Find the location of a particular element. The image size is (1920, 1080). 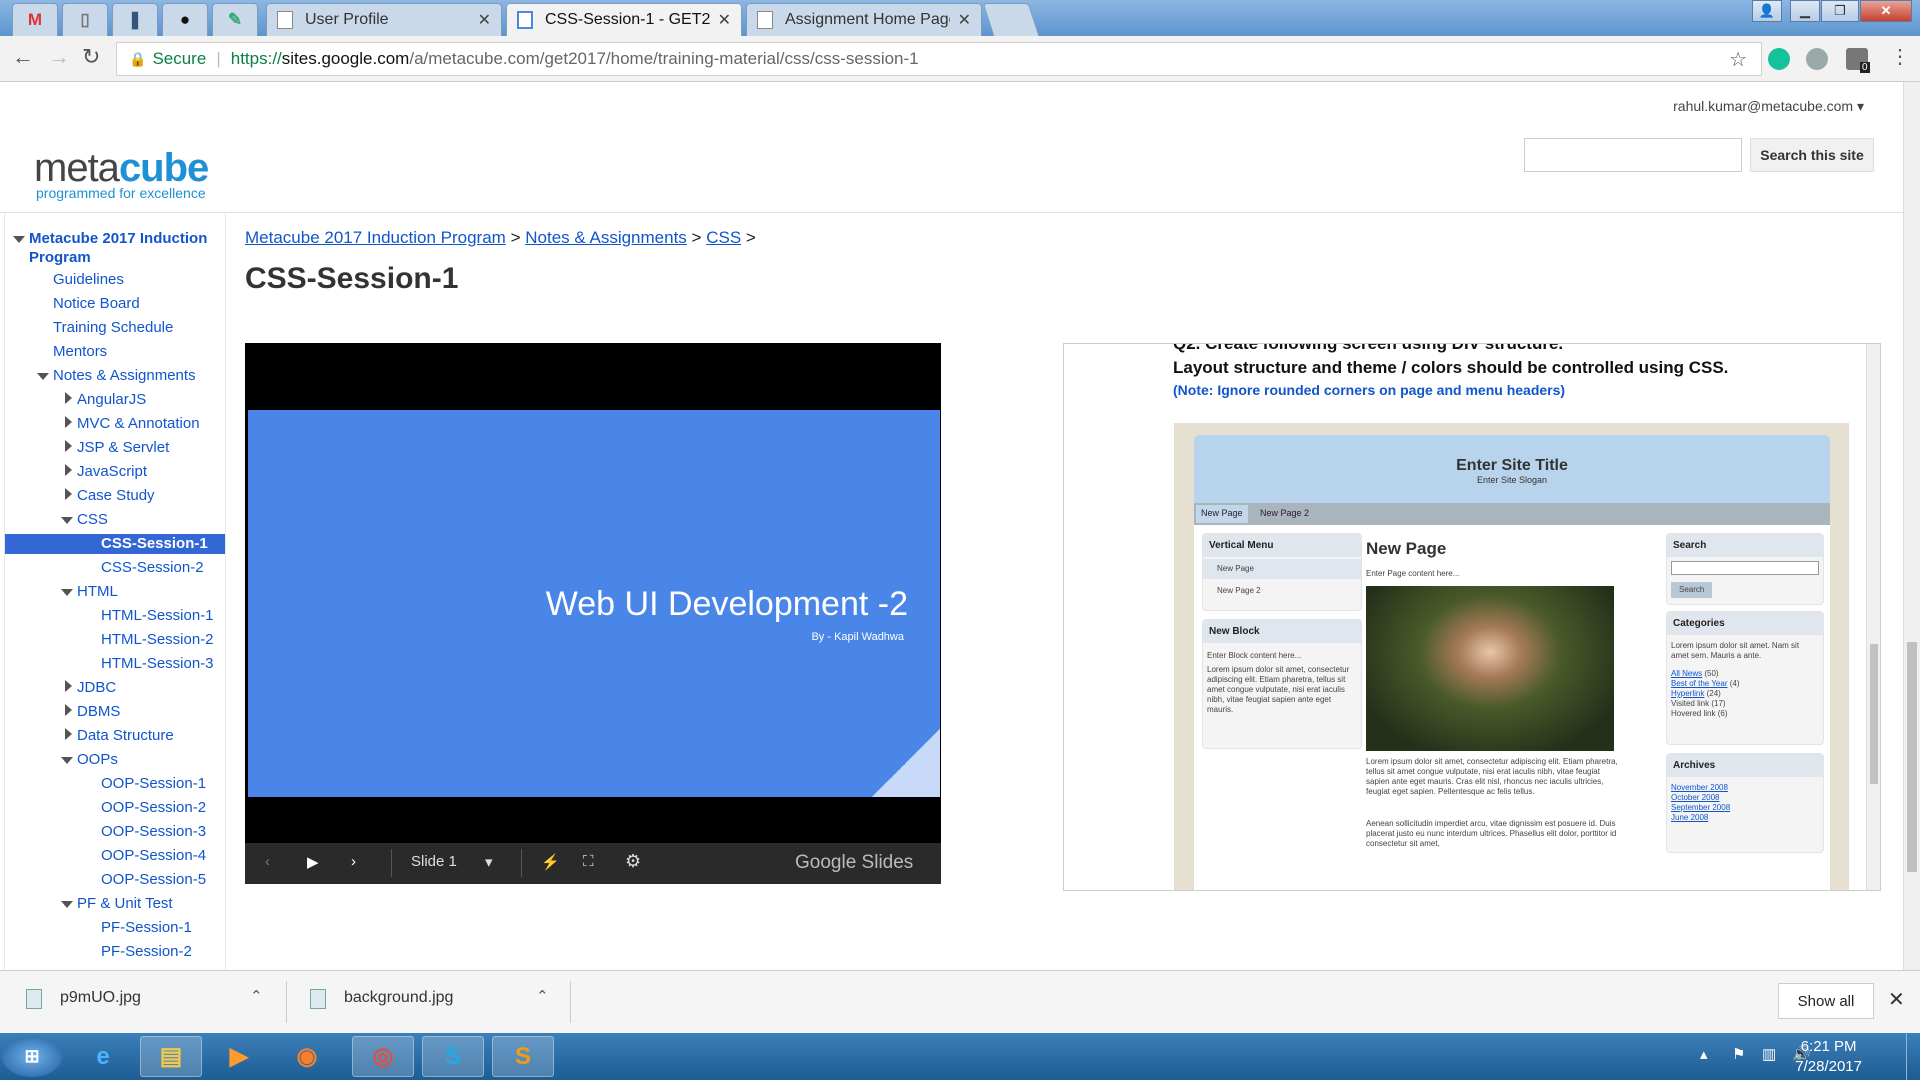

sidebar-item-oop-session-3: OOP-Session-3 is located at coordinates (153, 831).